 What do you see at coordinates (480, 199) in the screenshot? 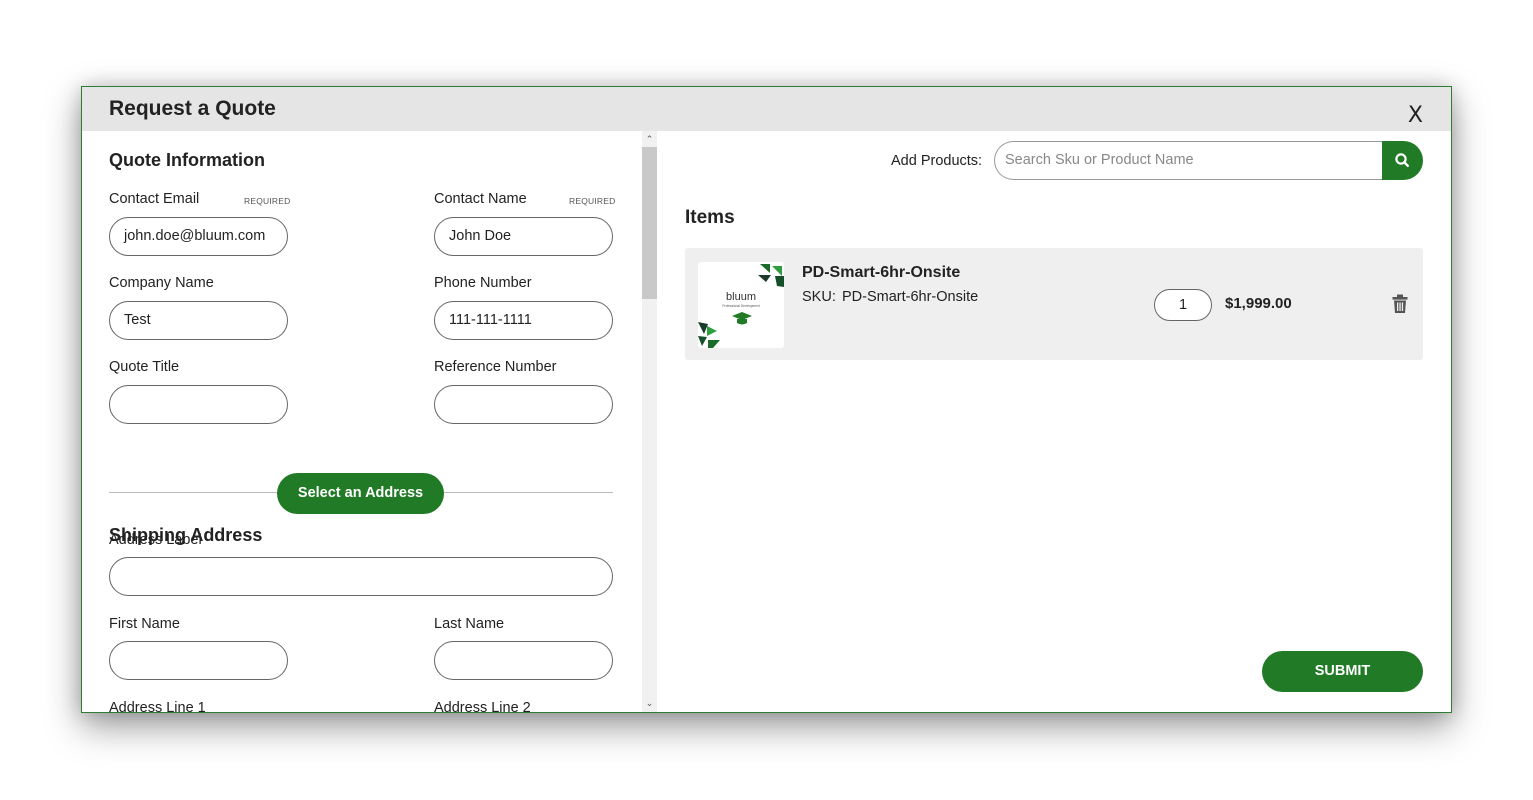
I see `contact-name-label: Contact Name` at bounding box center [480, 199].